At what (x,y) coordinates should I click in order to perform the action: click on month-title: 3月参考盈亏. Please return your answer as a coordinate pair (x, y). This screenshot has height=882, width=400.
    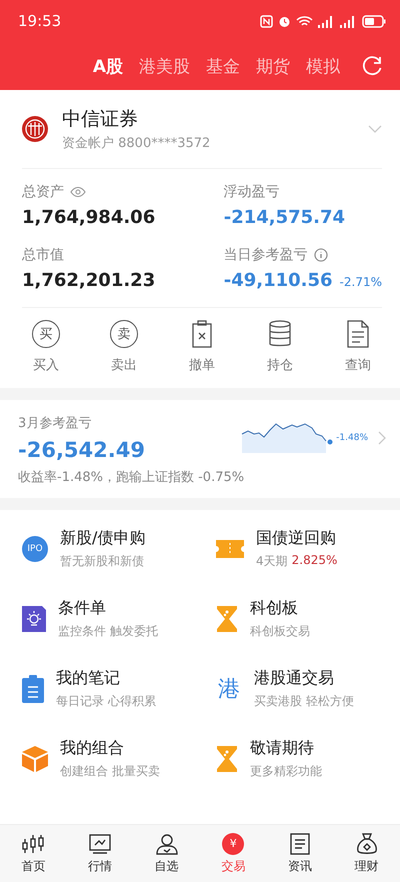
    Looking at the image, I should click on (55, 423).